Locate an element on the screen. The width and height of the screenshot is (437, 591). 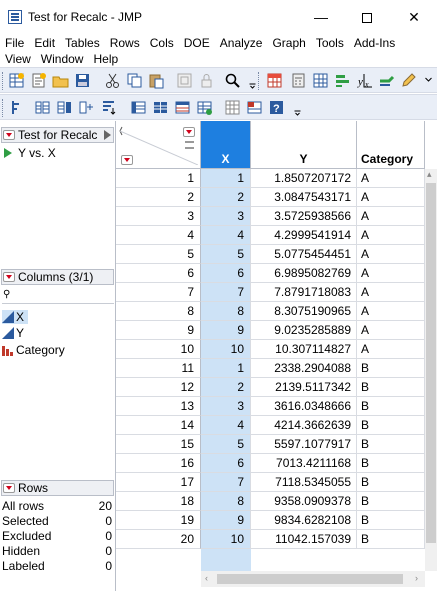
cell-y: 11042.157039 is located at coordinates (304, 539).